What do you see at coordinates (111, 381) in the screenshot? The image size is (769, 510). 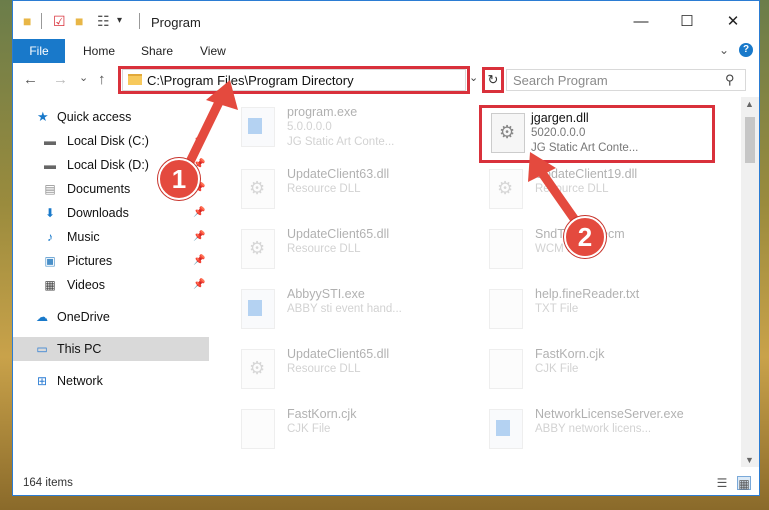 I see `sidebar-item-network: ⊞ Network` at bounding box center [111, 381].